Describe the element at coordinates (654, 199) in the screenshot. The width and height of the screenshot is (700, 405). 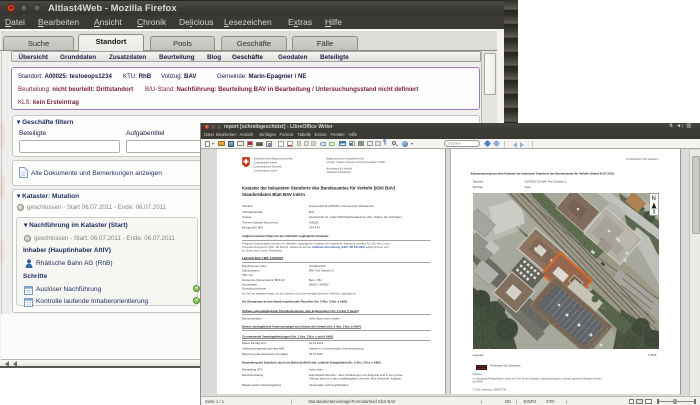
I see `svg-text: N` at that location.